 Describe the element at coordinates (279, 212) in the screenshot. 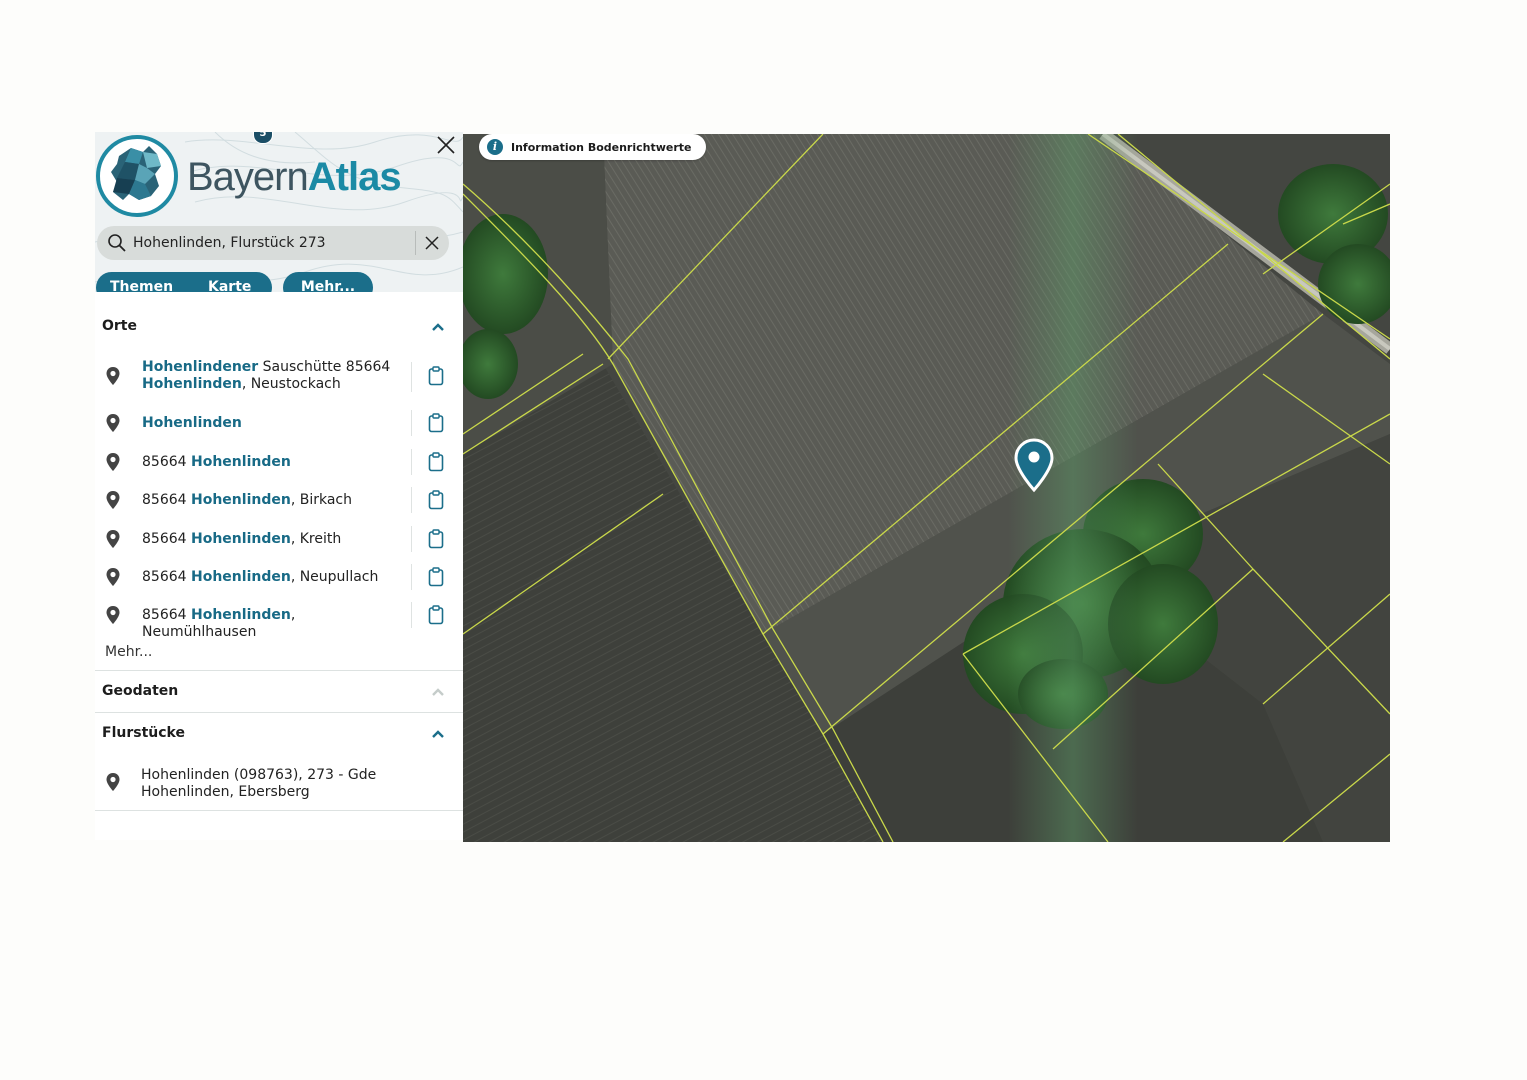

I see `sidebar-header: BayernAtlas Themen Karte 5 Mehr.` at that location.